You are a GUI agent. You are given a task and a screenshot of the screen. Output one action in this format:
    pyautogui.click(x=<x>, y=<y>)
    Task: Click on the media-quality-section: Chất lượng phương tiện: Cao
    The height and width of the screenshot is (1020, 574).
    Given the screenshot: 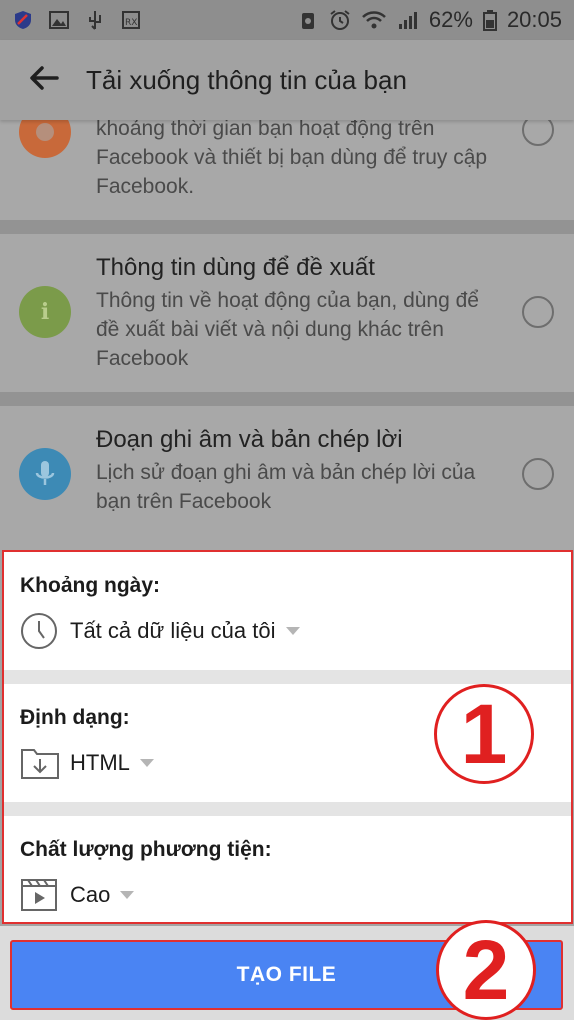 What is the action you would take?
    pyautogui.click(x=287, y=869)
    